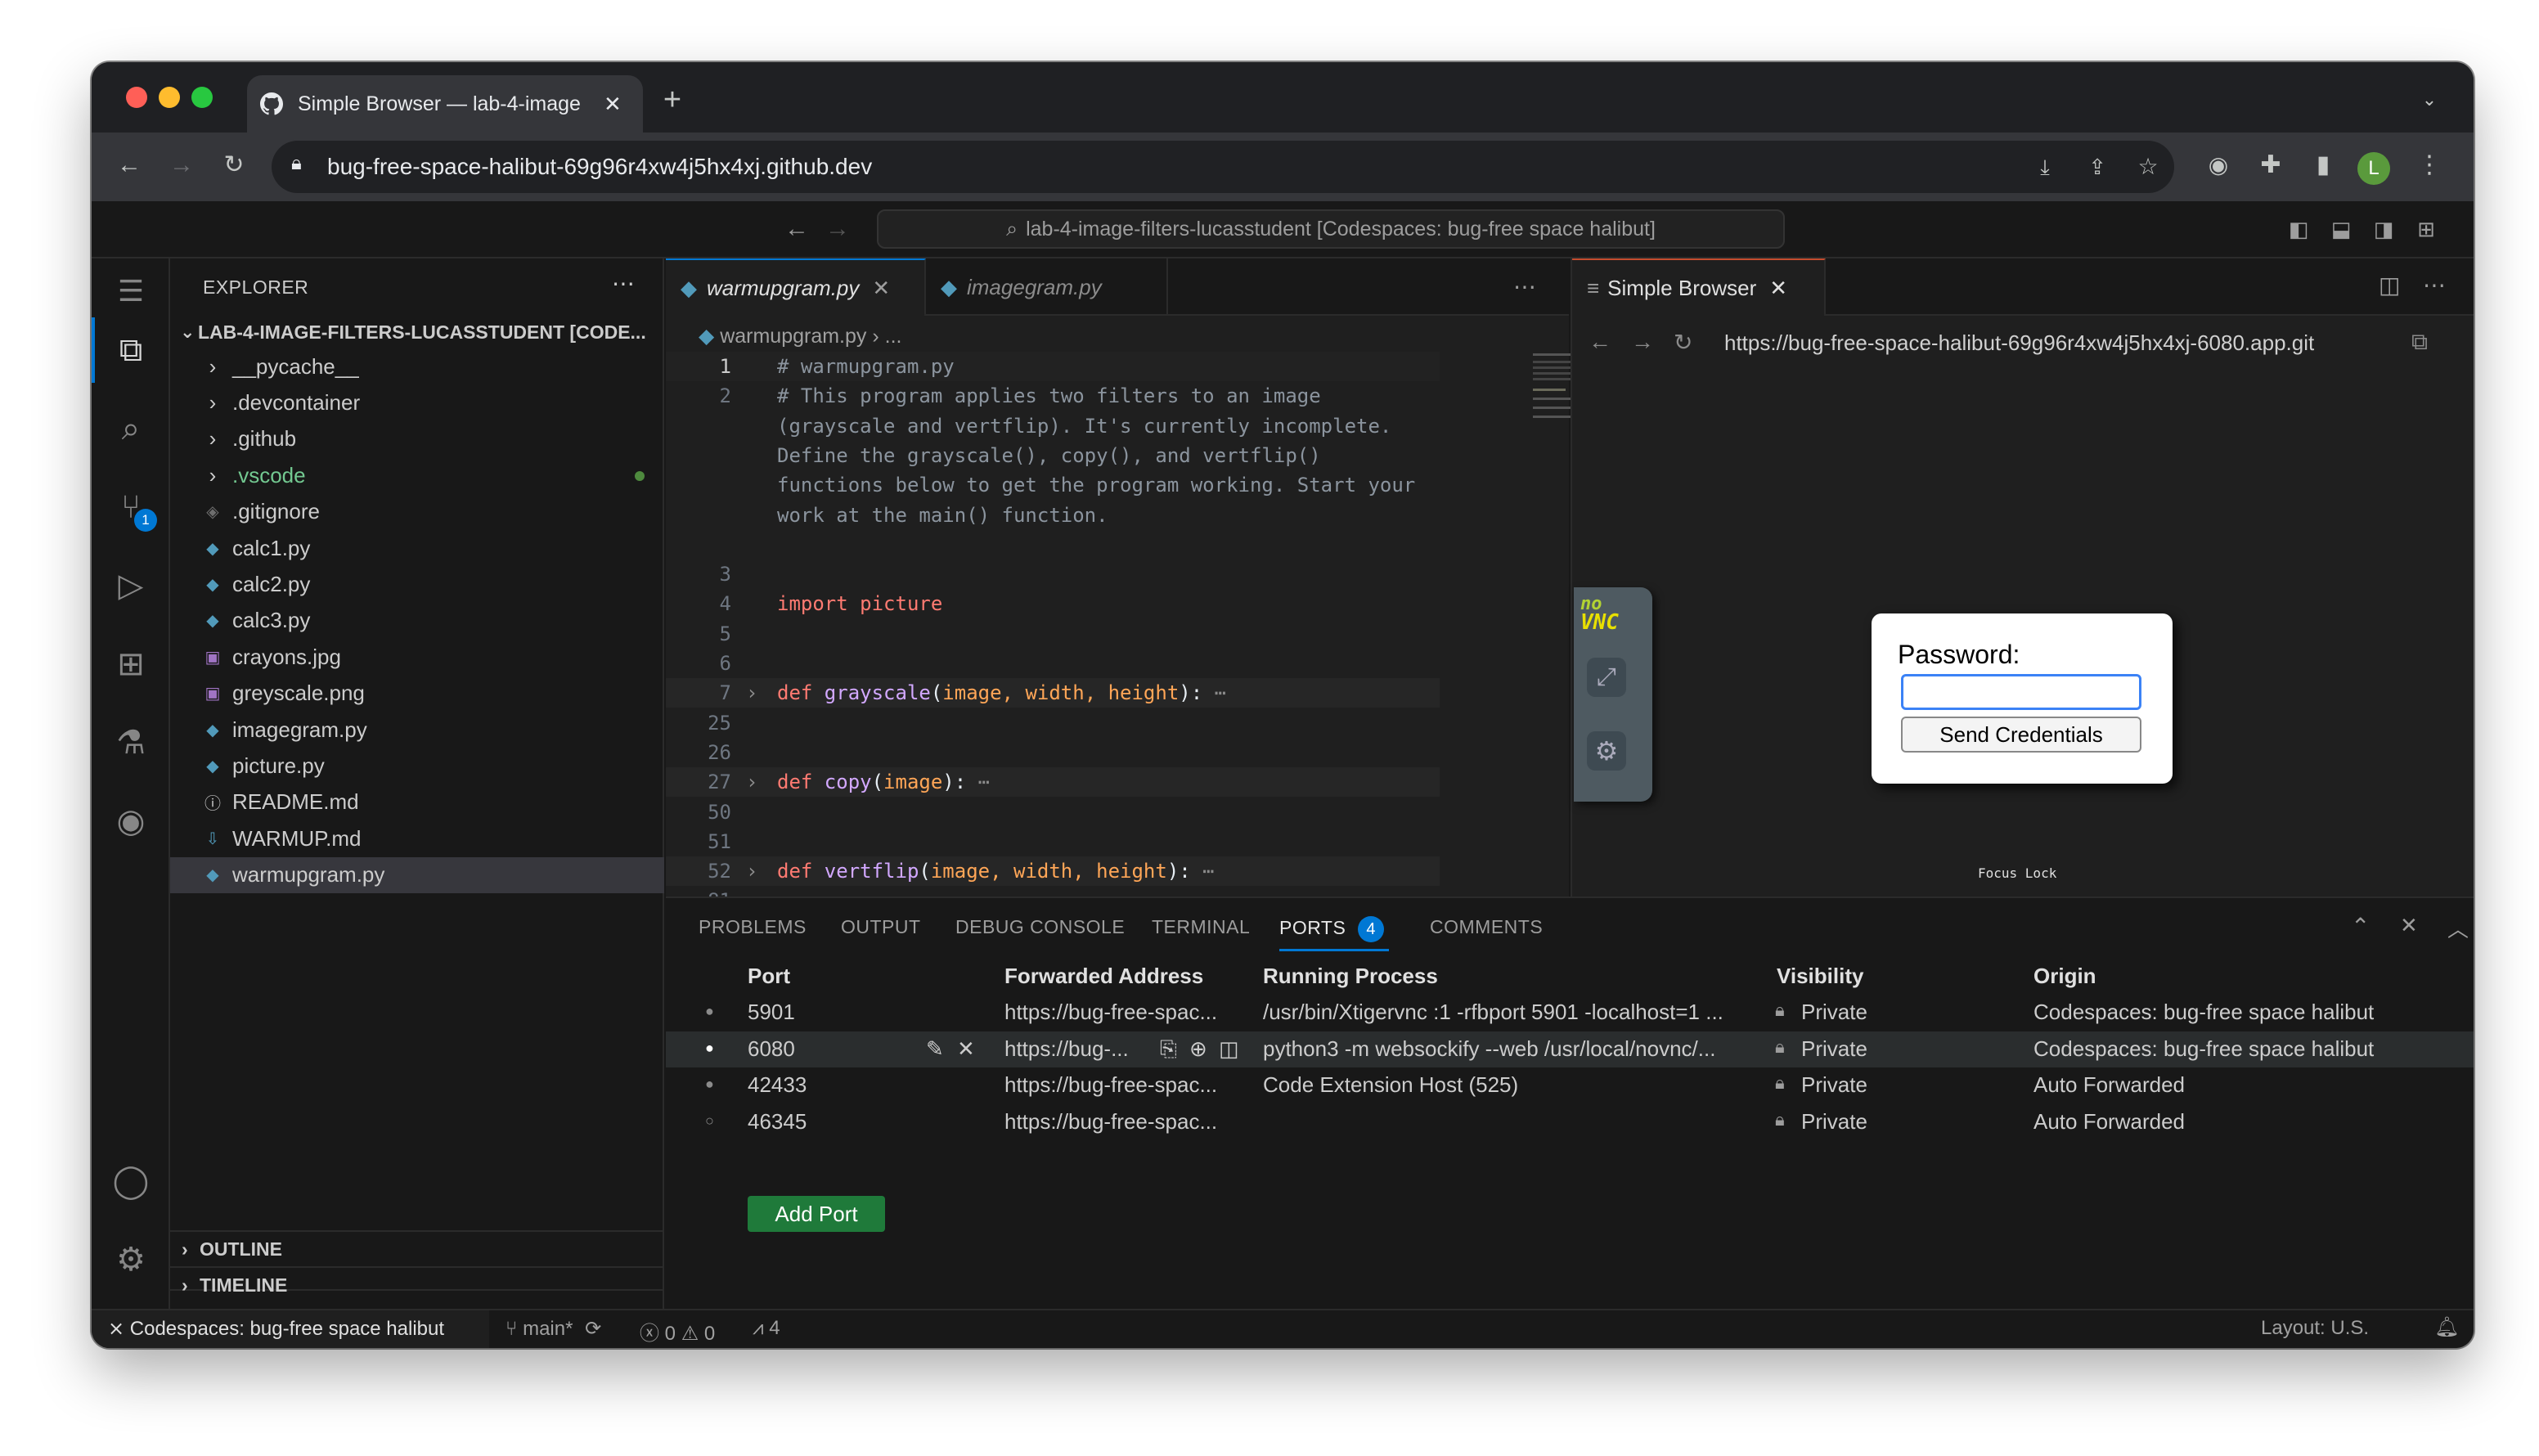  What do you see at coordinates (1229, 1049) in the screenshot?
I see `preview-in-editor-icon: ◫` at bounding box center [1229, 1049].